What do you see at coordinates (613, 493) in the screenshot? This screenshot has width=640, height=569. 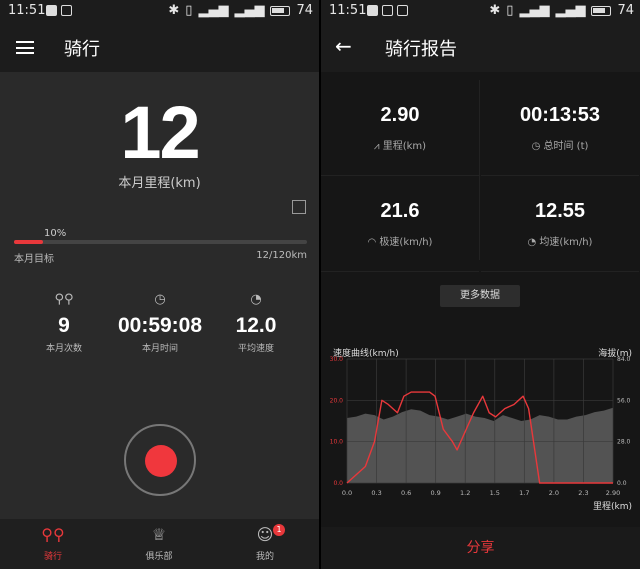 I see `x-tick-label: 2.90` at bounding box center [613, 493].